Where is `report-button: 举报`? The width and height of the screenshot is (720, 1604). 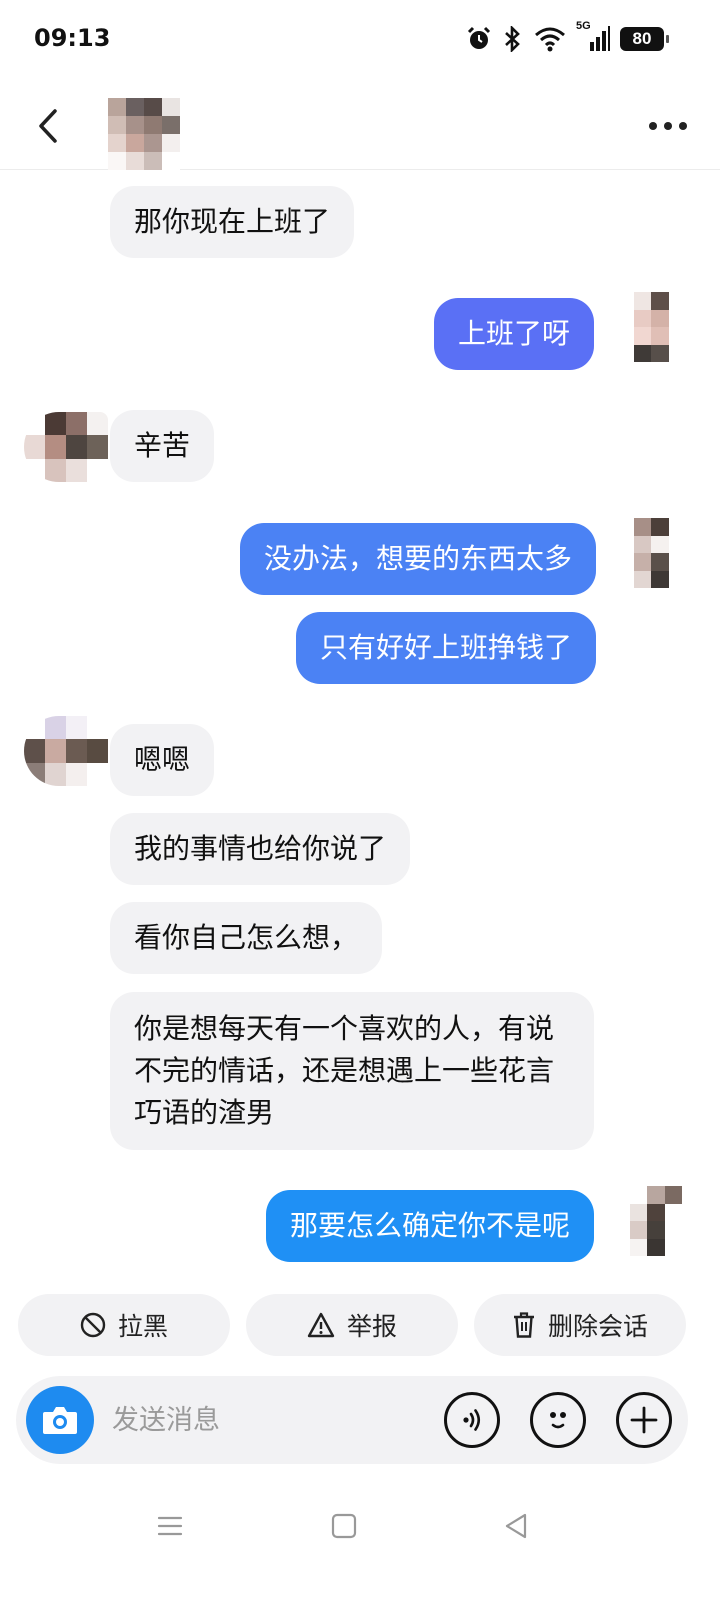
report-button: 举报 is located at coordinates (352, 1325).